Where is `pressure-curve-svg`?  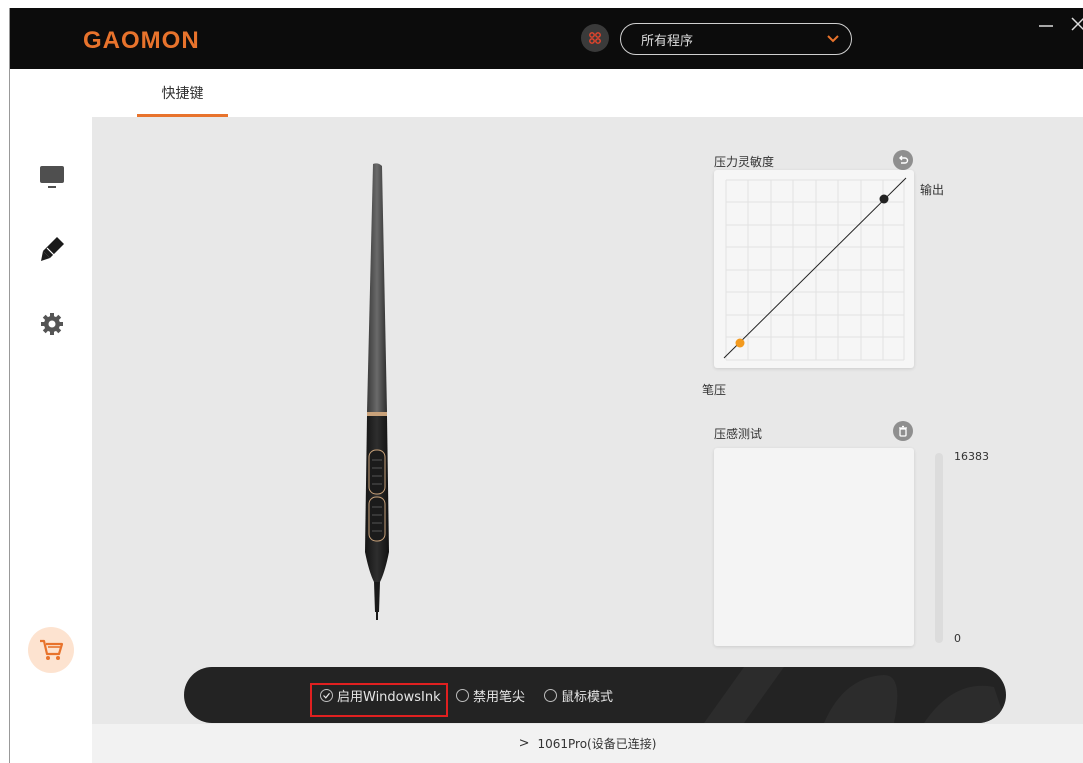
pressure-curve-svg is located at coordinates (815, 269).